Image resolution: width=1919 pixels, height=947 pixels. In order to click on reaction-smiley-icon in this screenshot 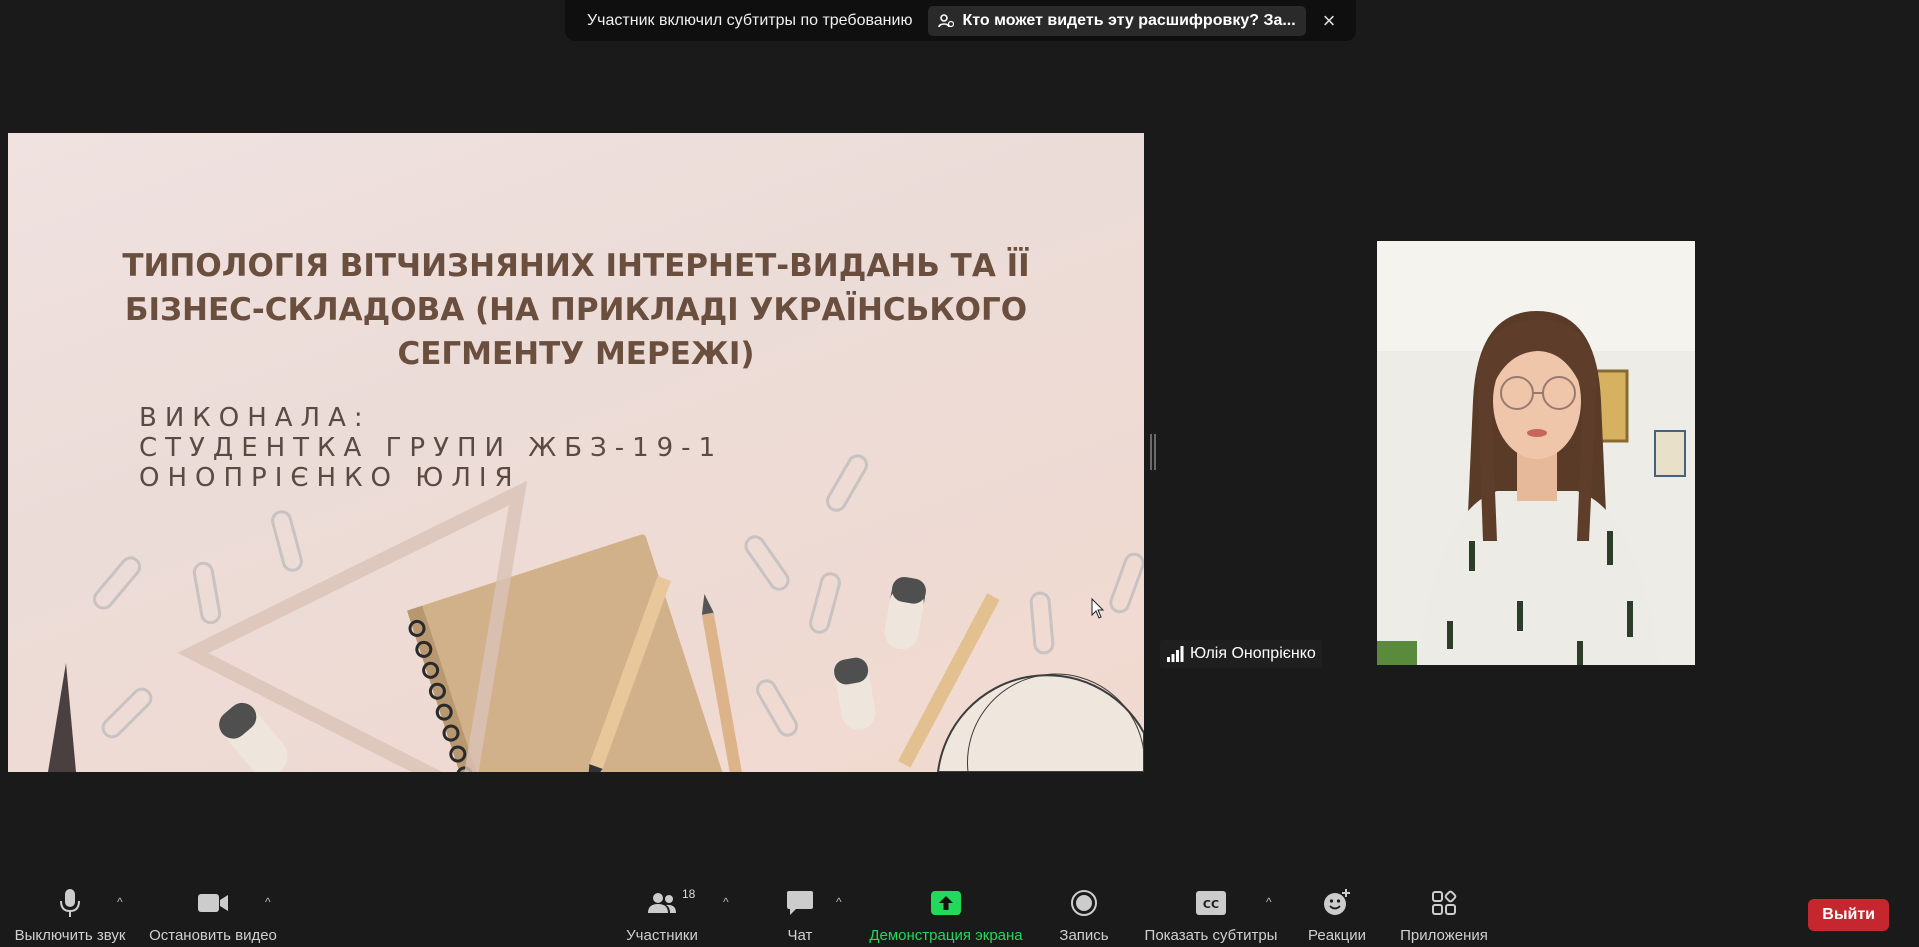, I will do `click(1337, 902)`.